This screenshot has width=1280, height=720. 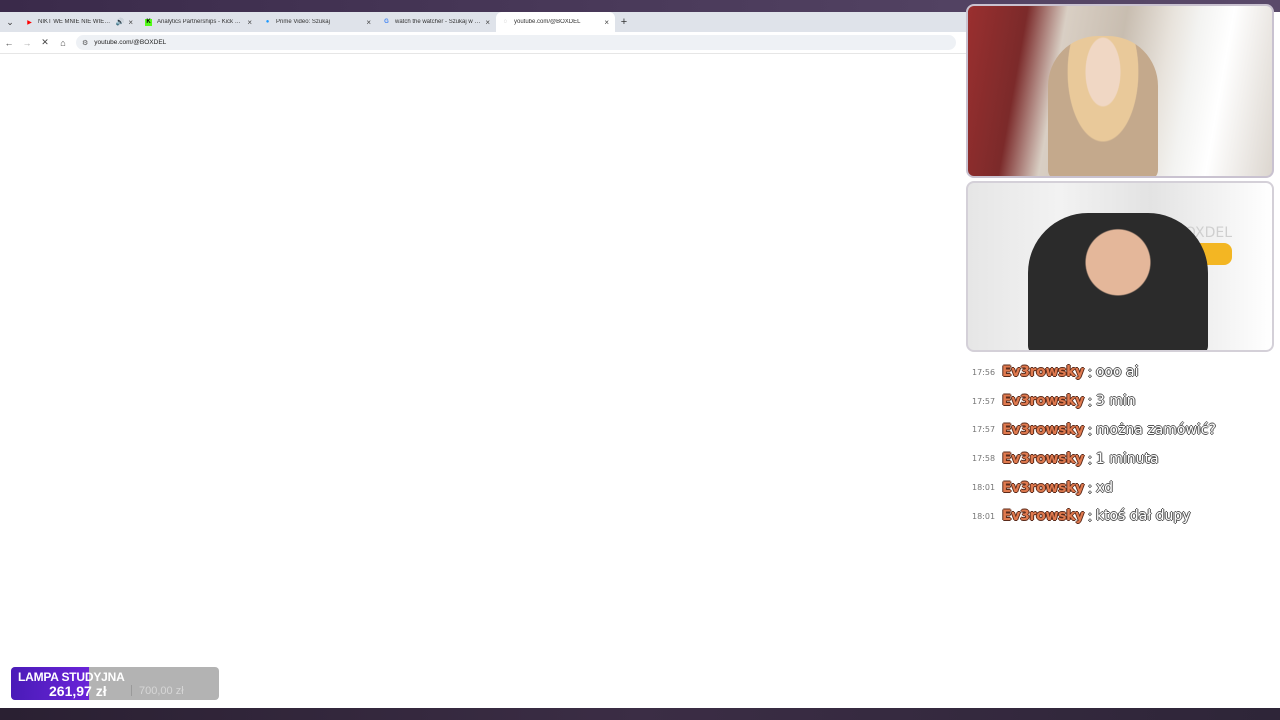 I want to click on url-text: youtube.com/@BOXDEL, so click(x=130, y=42).